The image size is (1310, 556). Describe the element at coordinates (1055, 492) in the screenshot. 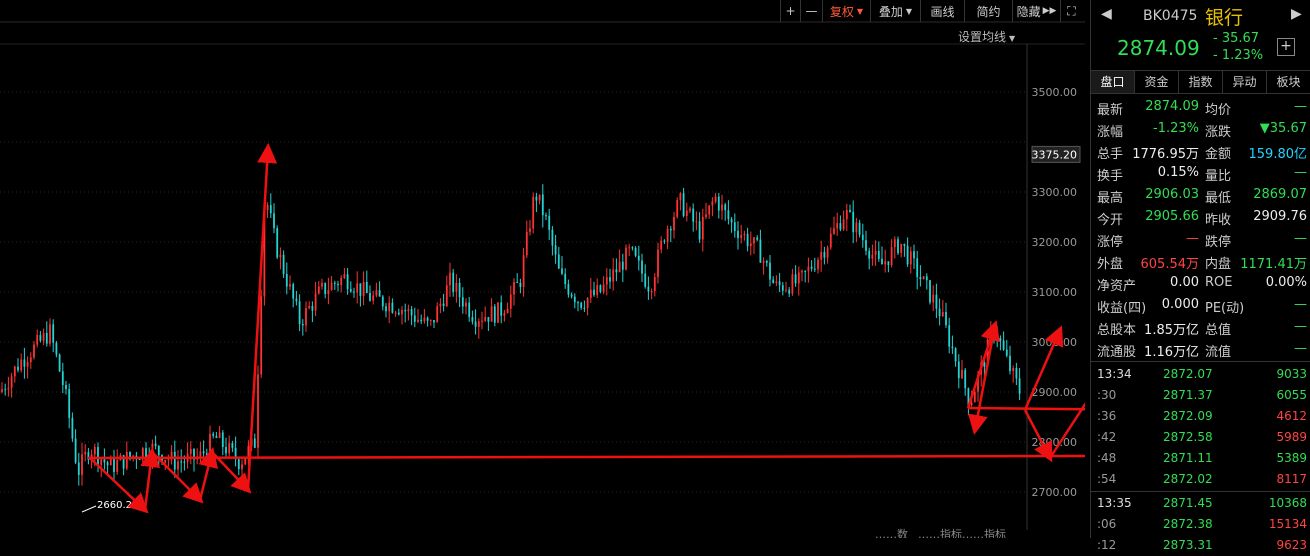

I see `y-axis-label: 2700.00` at that location.